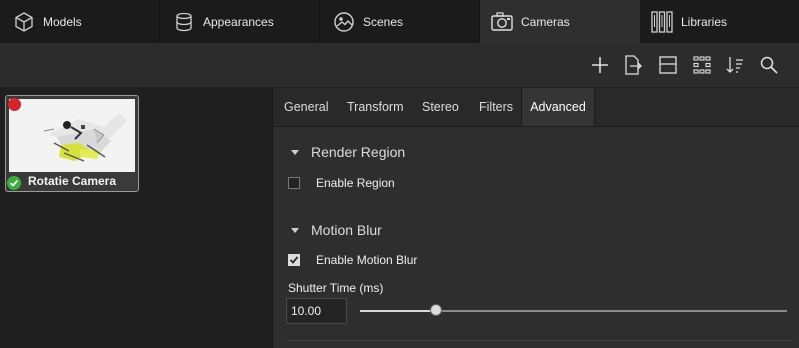  What do you see at coordinates (24, 22) in the screenshot?
I see `cube-icon` at bounding box center [24, 22].